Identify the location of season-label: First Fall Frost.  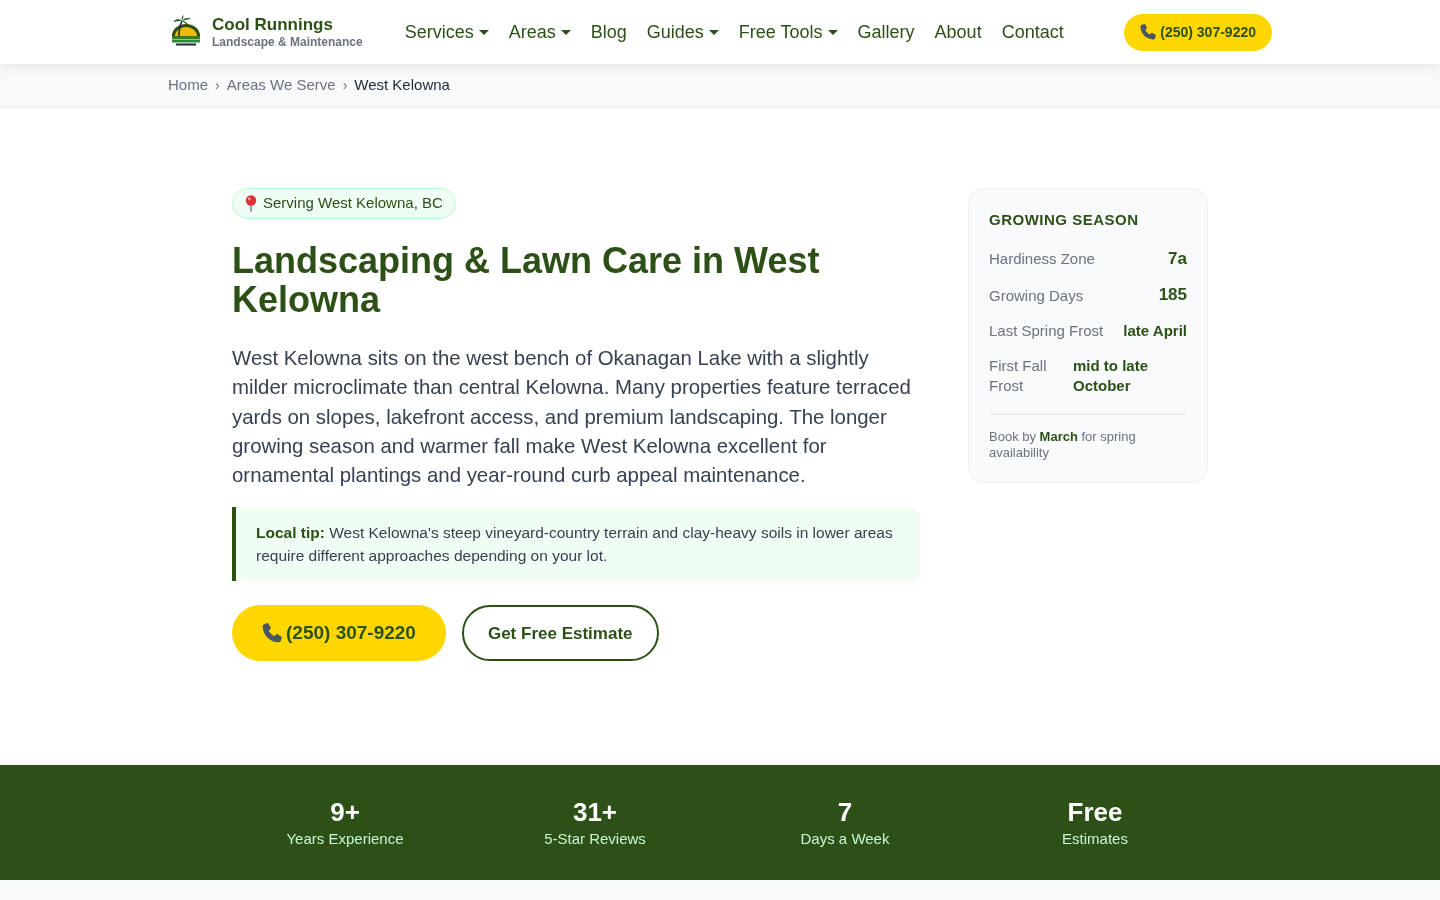
(1018, 375).